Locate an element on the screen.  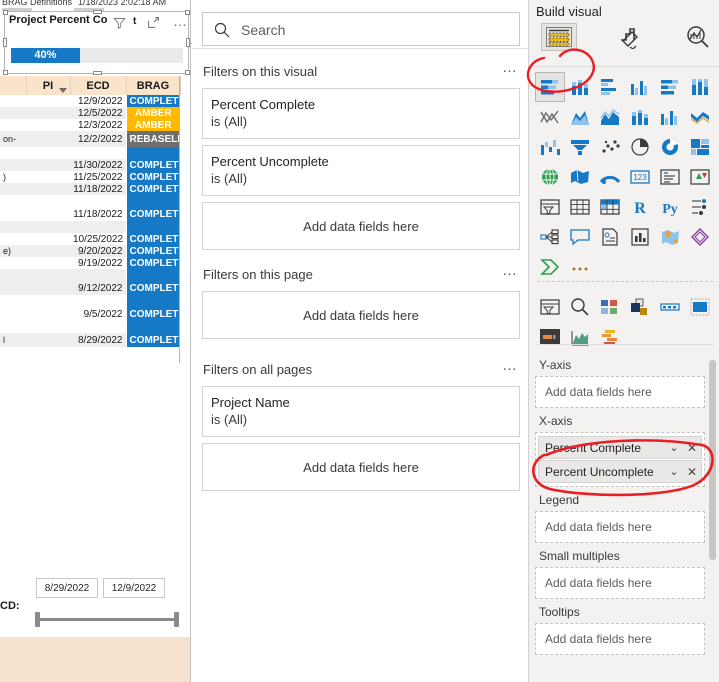
custom-search-icon is located at coordinates (580, 307).